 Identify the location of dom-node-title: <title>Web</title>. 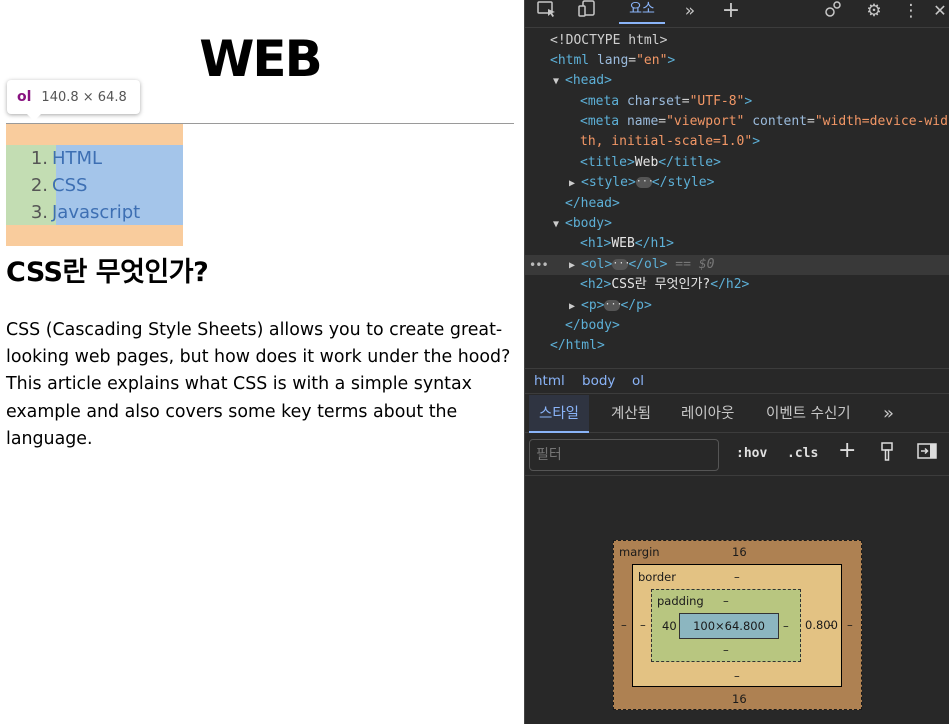
(737, 163).